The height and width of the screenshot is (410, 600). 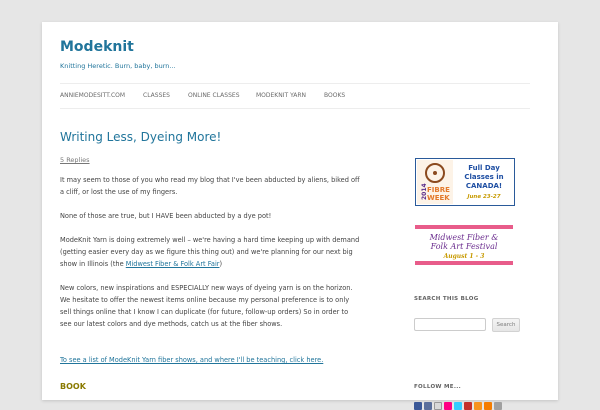 I want to click on myspace-icon, so click(x=428, y=406).